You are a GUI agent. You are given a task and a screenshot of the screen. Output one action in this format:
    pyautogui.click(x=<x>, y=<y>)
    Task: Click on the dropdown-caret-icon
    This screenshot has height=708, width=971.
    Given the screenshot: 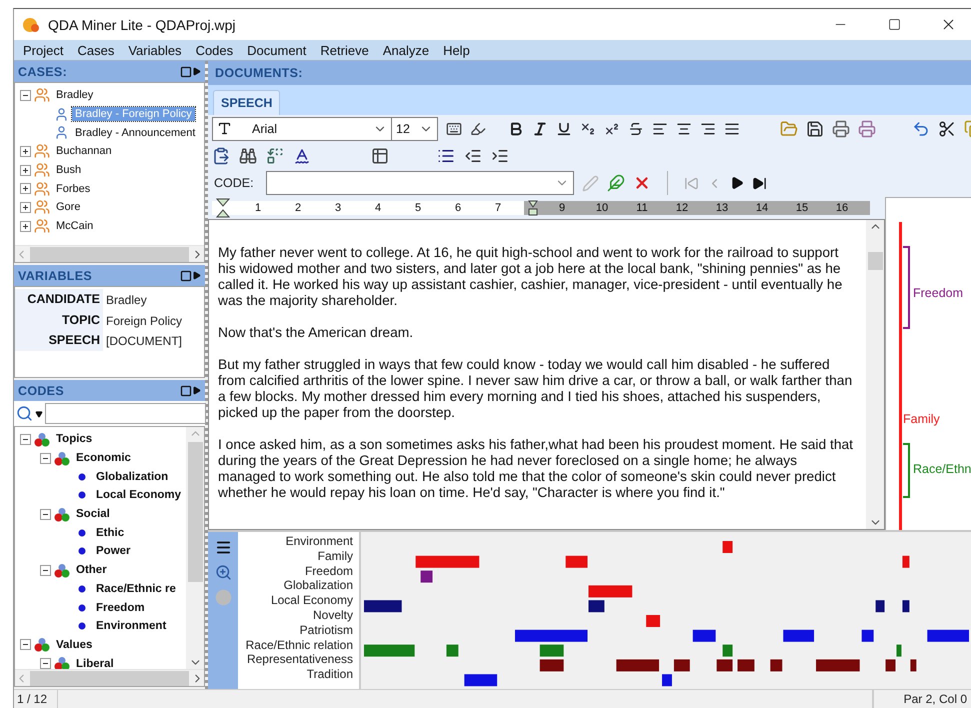 What is the action you would take?
    pyautogui.click(x=39, y=414)
    